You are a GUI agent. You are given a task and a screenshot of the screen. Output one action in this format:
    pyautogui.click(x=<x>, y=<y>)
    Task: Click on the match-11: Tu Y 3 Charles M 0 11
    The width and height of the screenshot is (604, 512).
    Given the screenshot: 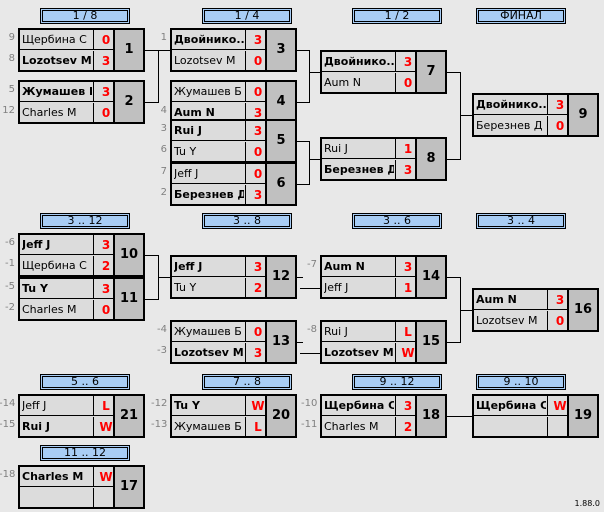 What is the action you would take?
    pyautogui.click(x=81, y=299)
    